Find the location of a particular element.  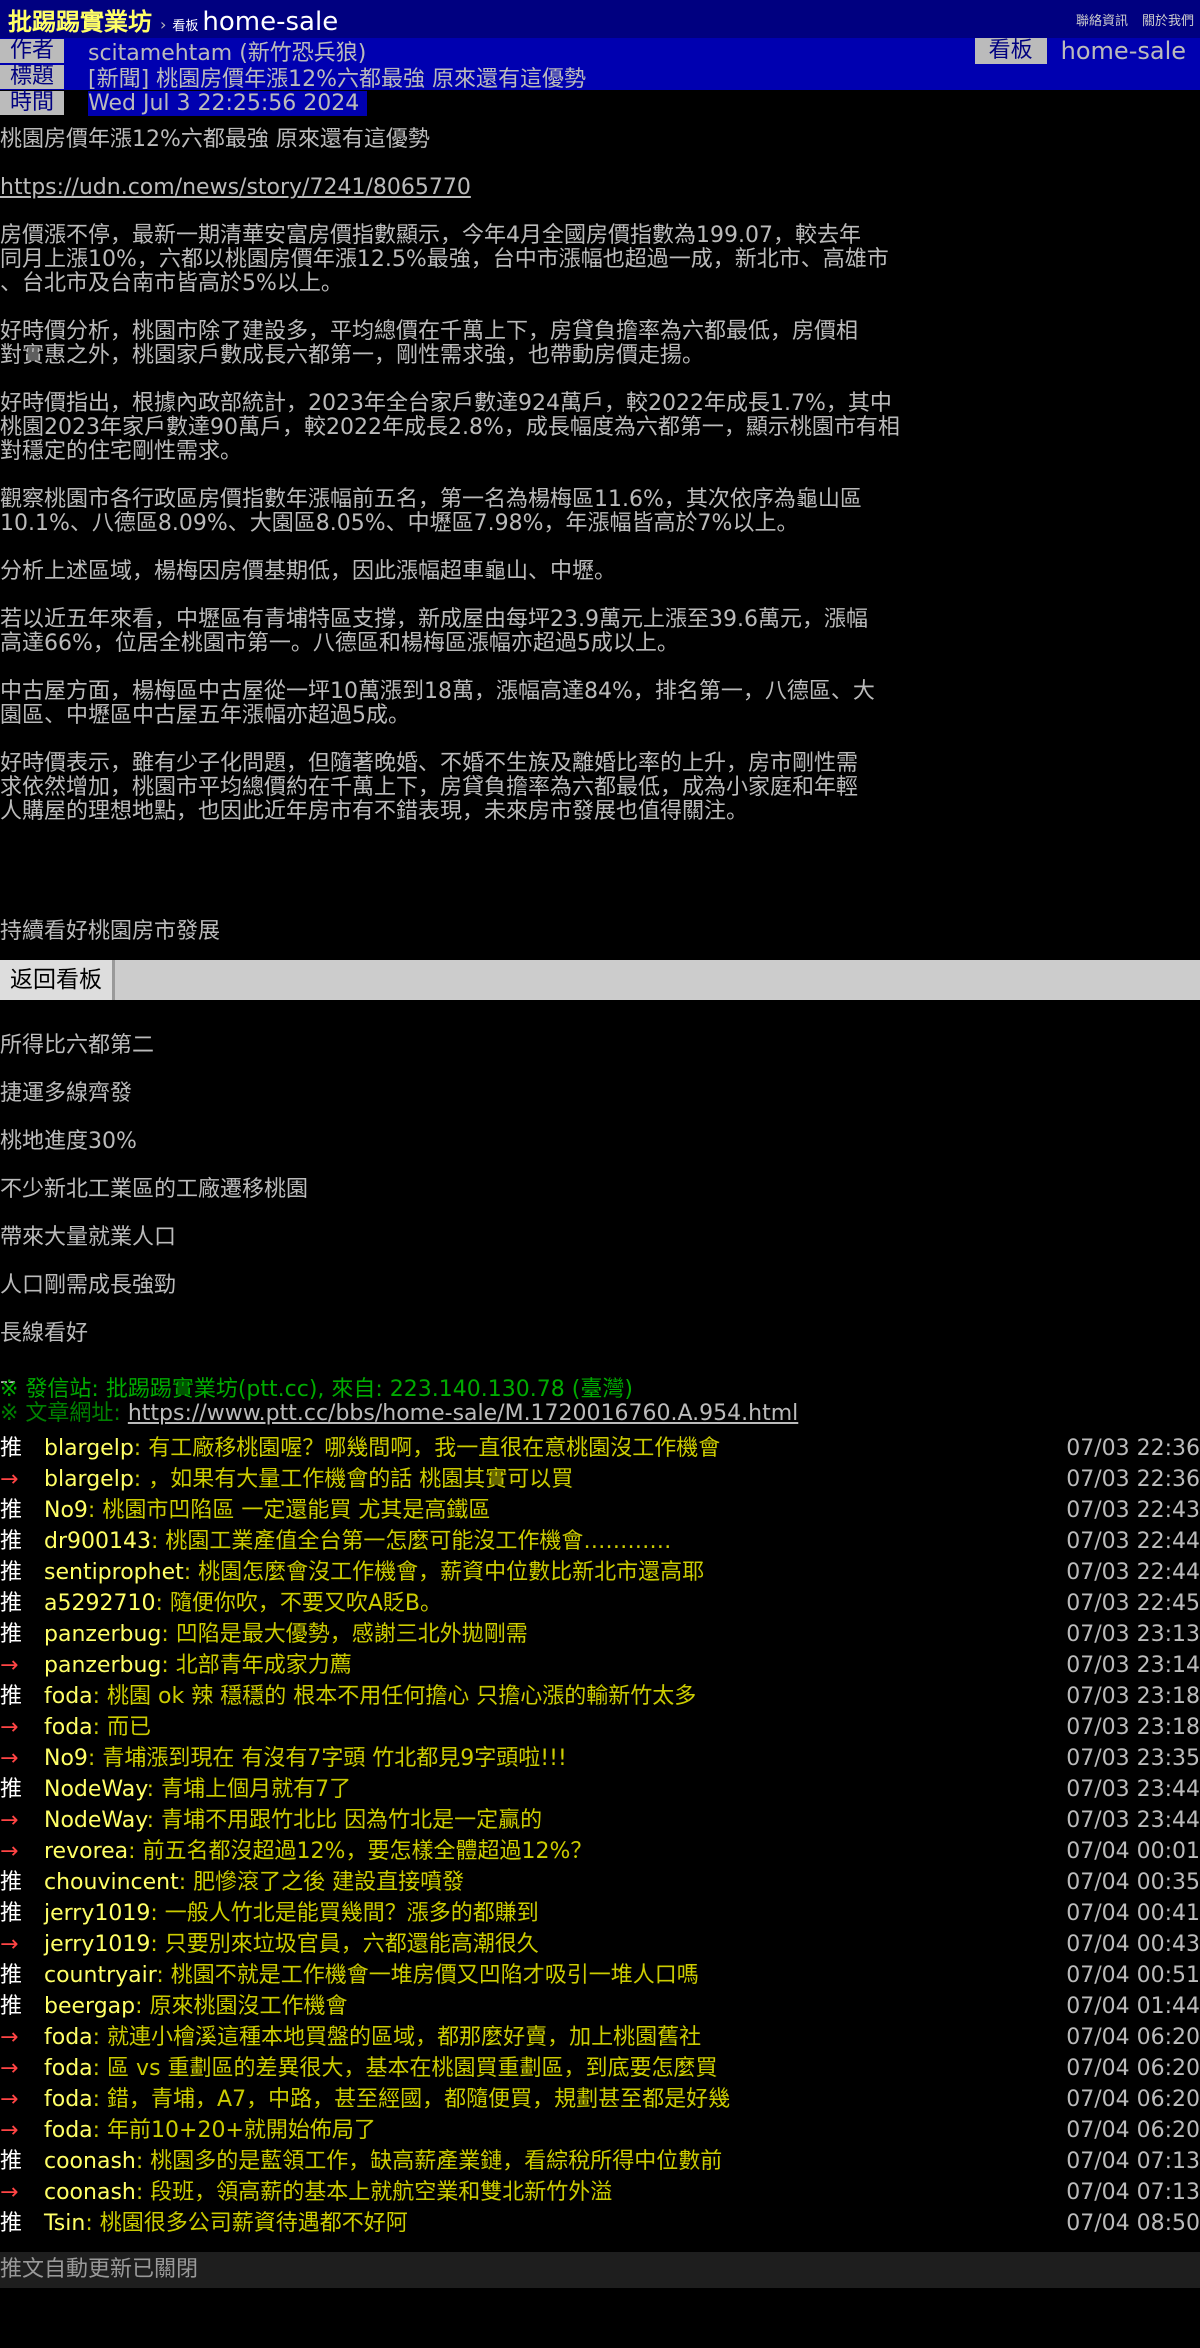

author-note-line: 帶來大量就業人口 is located at coordinates (88, 1237).